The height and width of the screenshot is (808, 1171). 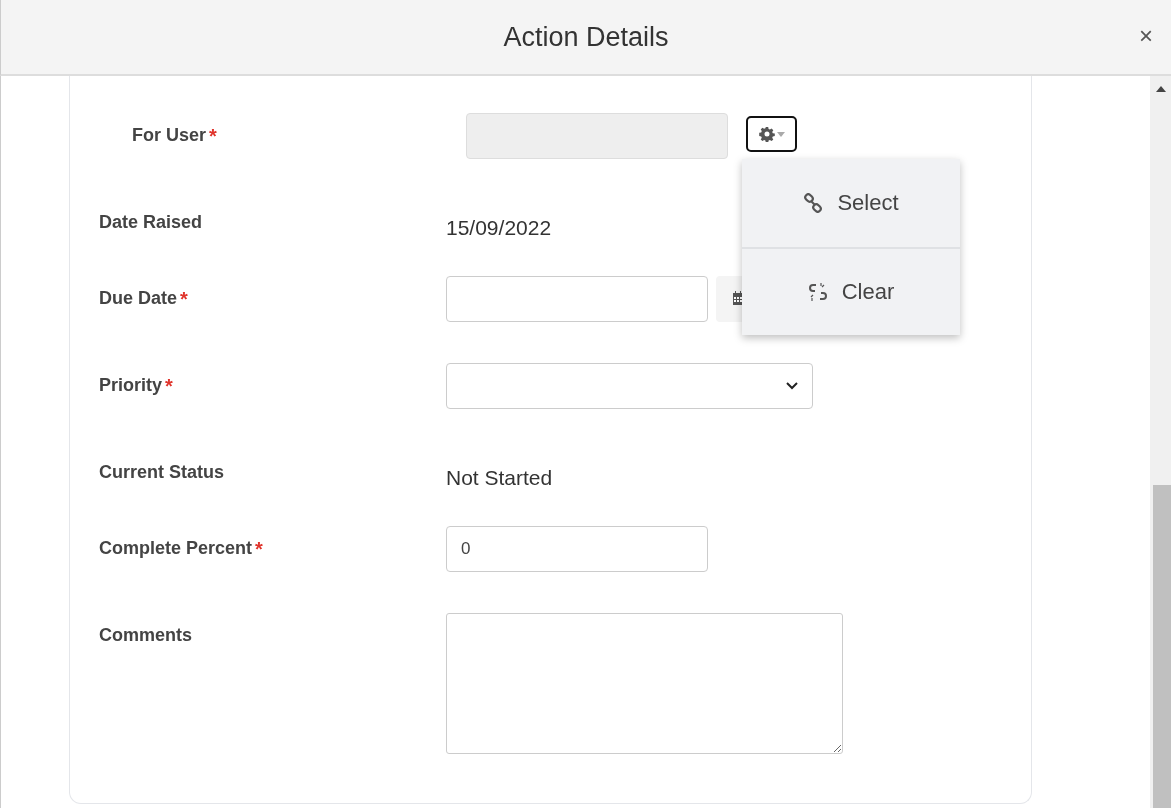 What do you see at coordinates (577, 299) in the screenshot?
I see `date-field` at bounding box center [577, 299].